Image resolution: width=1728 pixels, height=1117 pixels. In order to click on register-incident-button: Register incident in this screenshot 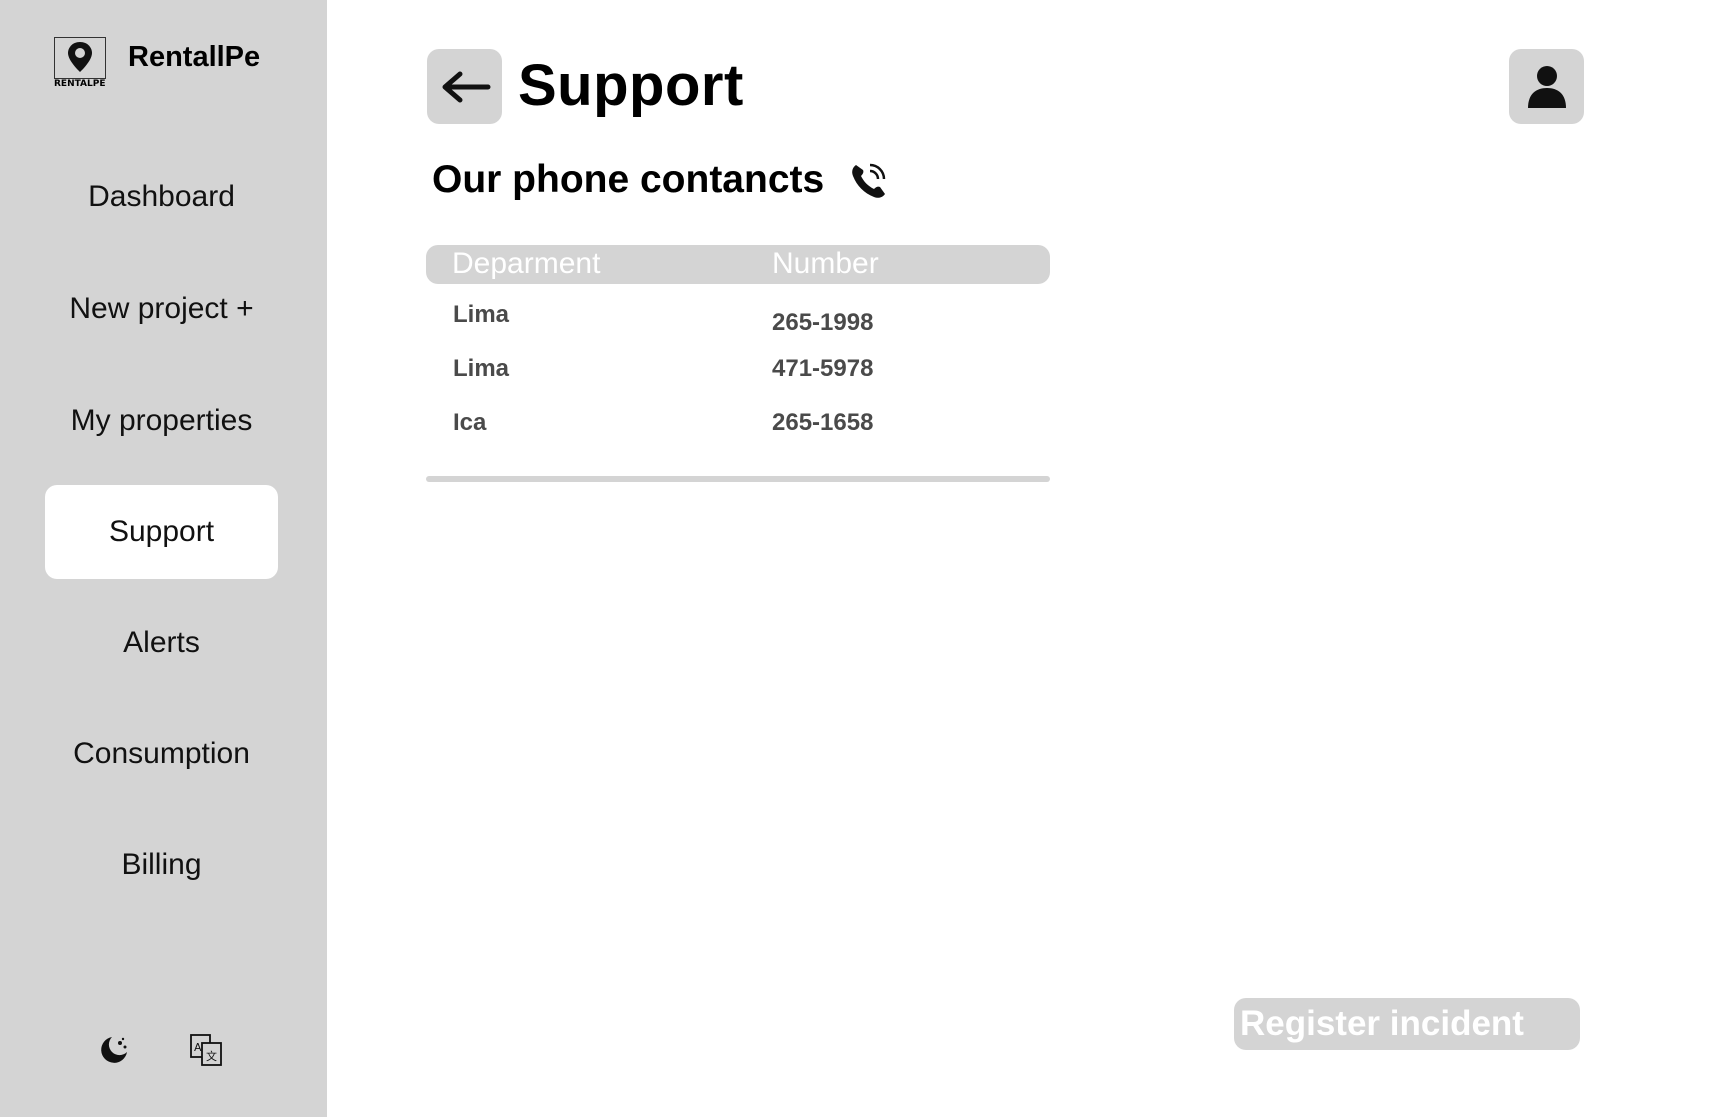, I will do `click(1407, 1024)`.